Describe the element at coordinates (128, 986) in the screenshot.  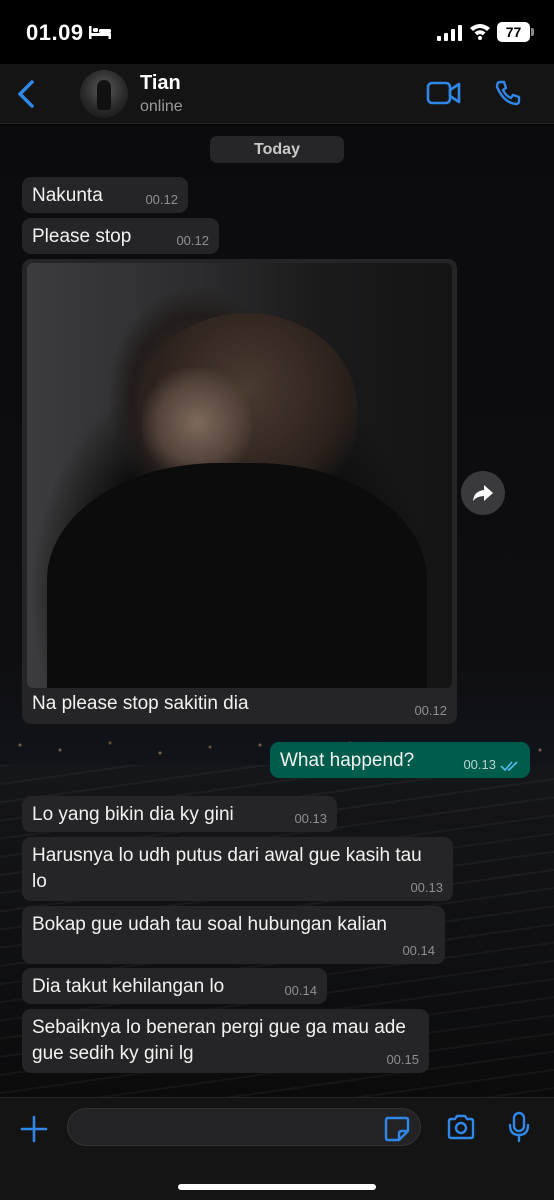
I see `message-text: Dia takut kehilangan lo` at that location.